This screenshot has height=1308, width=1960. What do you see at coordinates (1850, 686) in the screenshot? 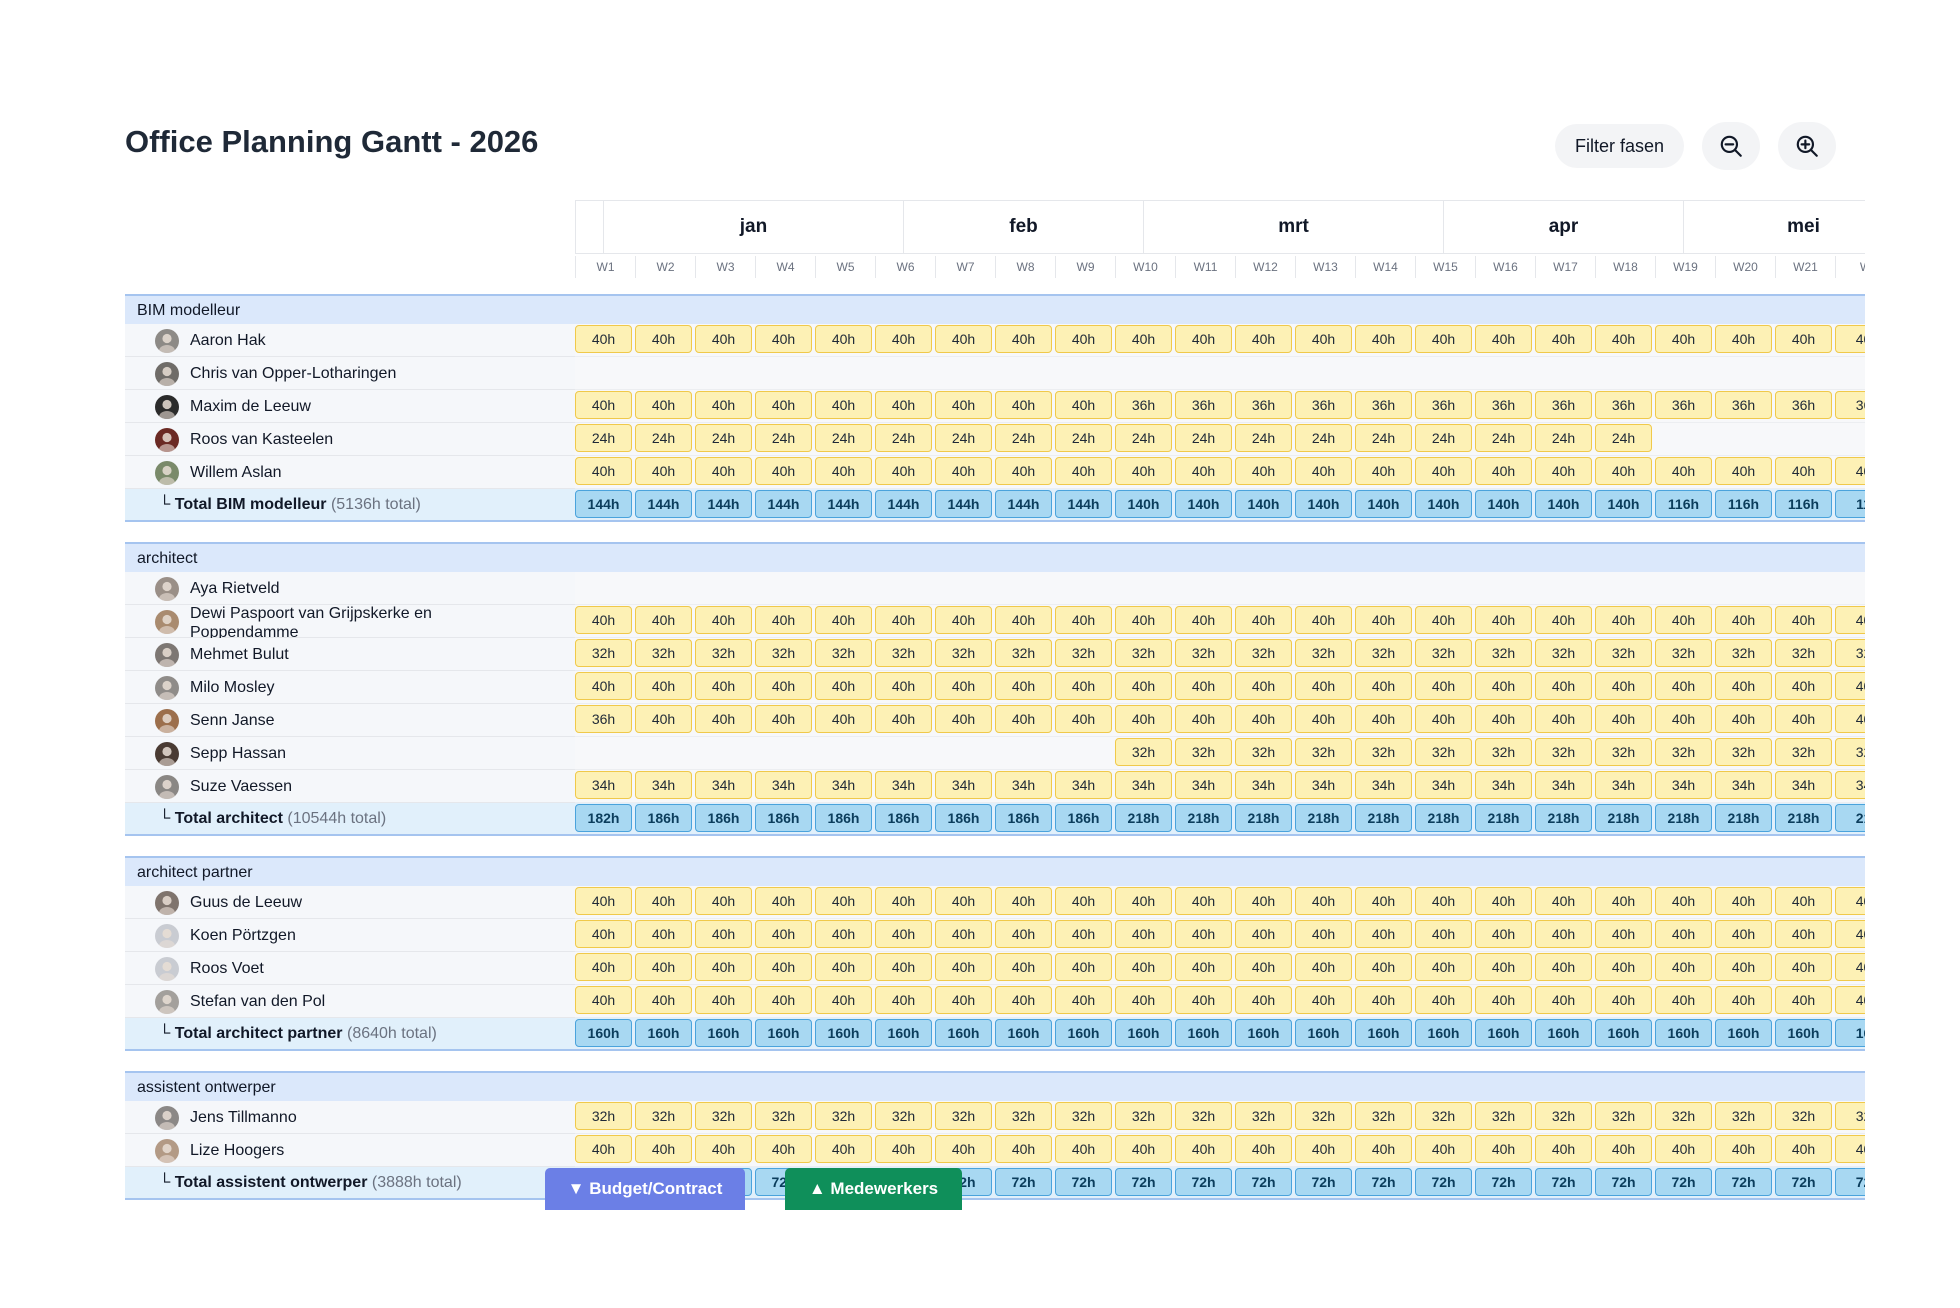
I see `hours-cell: 40` at bounding box center [1850, 686].